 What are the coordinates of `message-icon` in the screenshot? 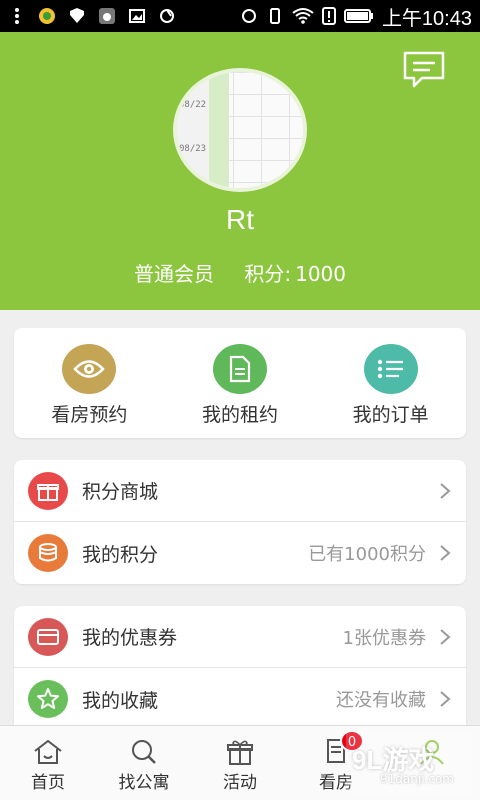 It's located at (424, 70).